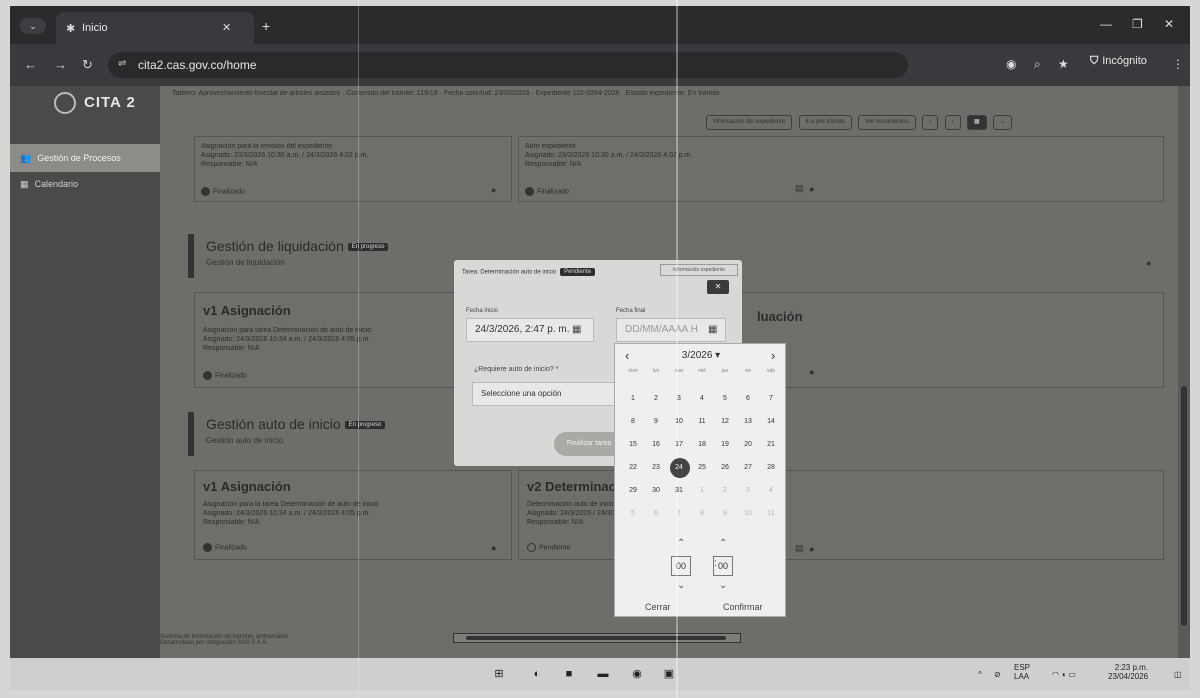  What do you see at coordinates (997, 674) in the screenshot?
I see `network-icon: ⊘` at bounding box center [997, 674].